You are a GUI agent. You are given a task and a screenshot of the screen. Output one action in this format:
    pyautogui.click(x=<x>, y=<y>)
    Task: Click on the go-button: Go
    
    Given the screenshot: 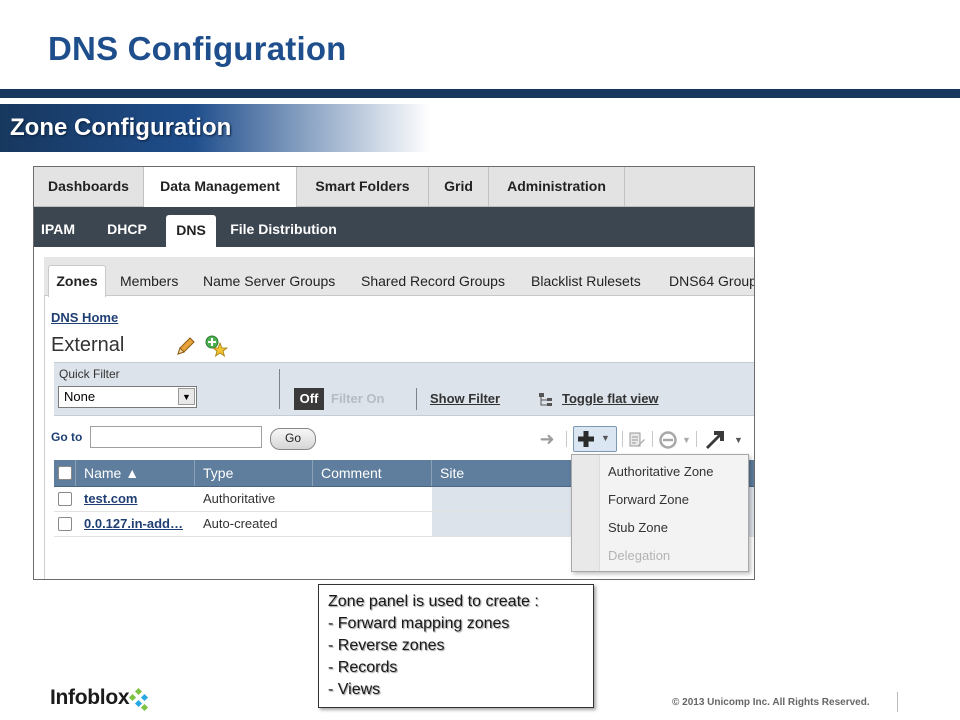 What is the action you would take?
    pyautogui.click(x=293, y=439)
    